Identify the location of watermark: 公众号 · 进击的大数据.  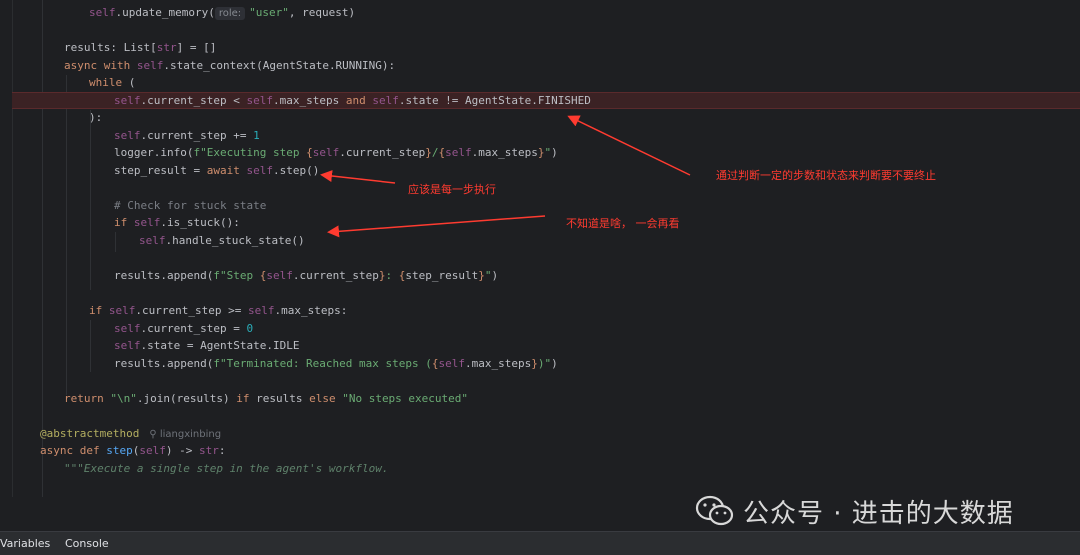
(854, 511).